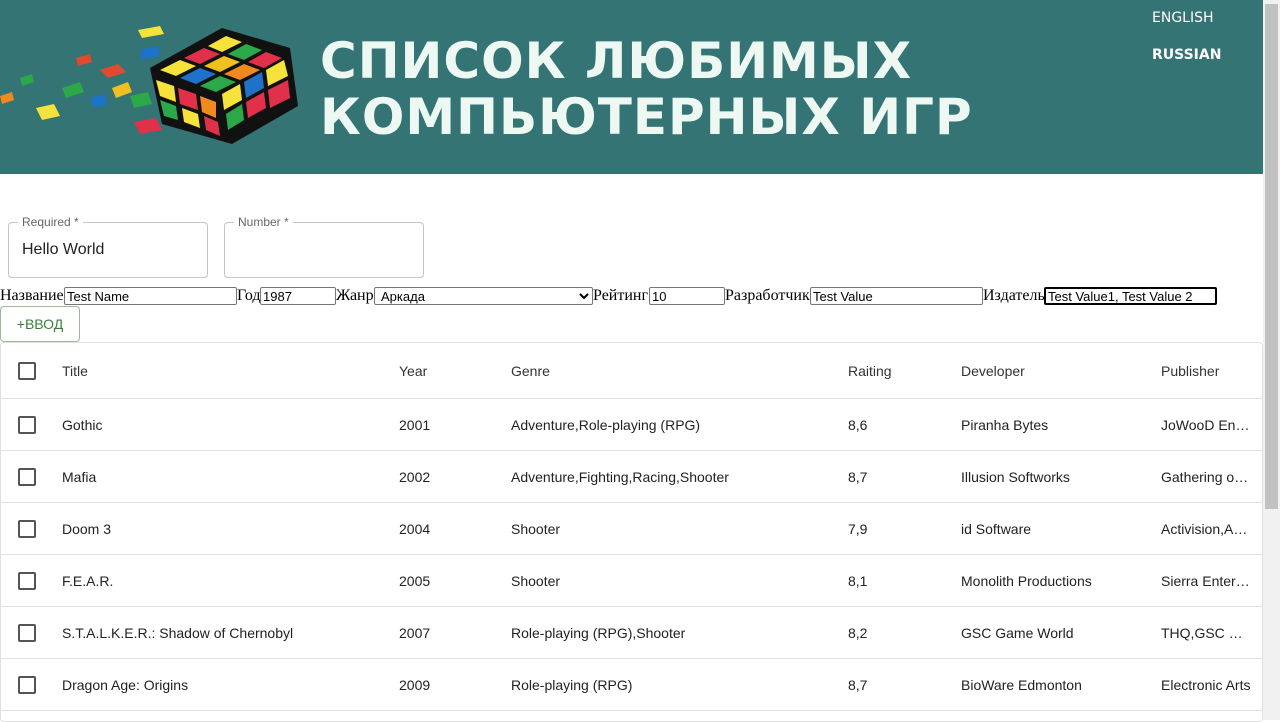  What do you see at coordinates (415, 424) in the screenshot?
I see `cell-year: 2001` at bounding box center [415, 424].